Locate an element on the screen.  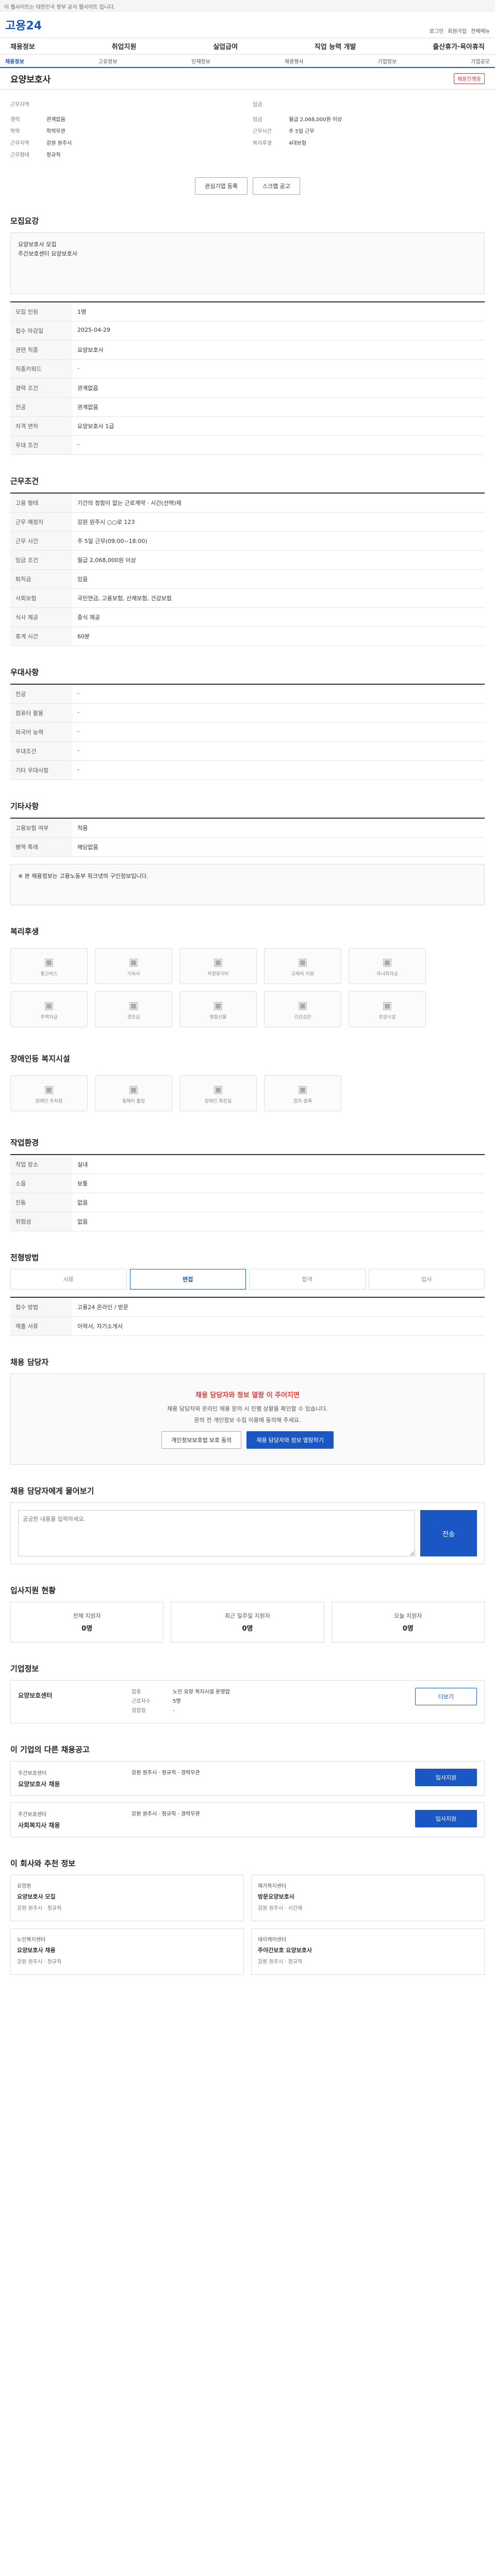
table-row: 고용보험 여부 적용 is located at coordinates (247, 828).